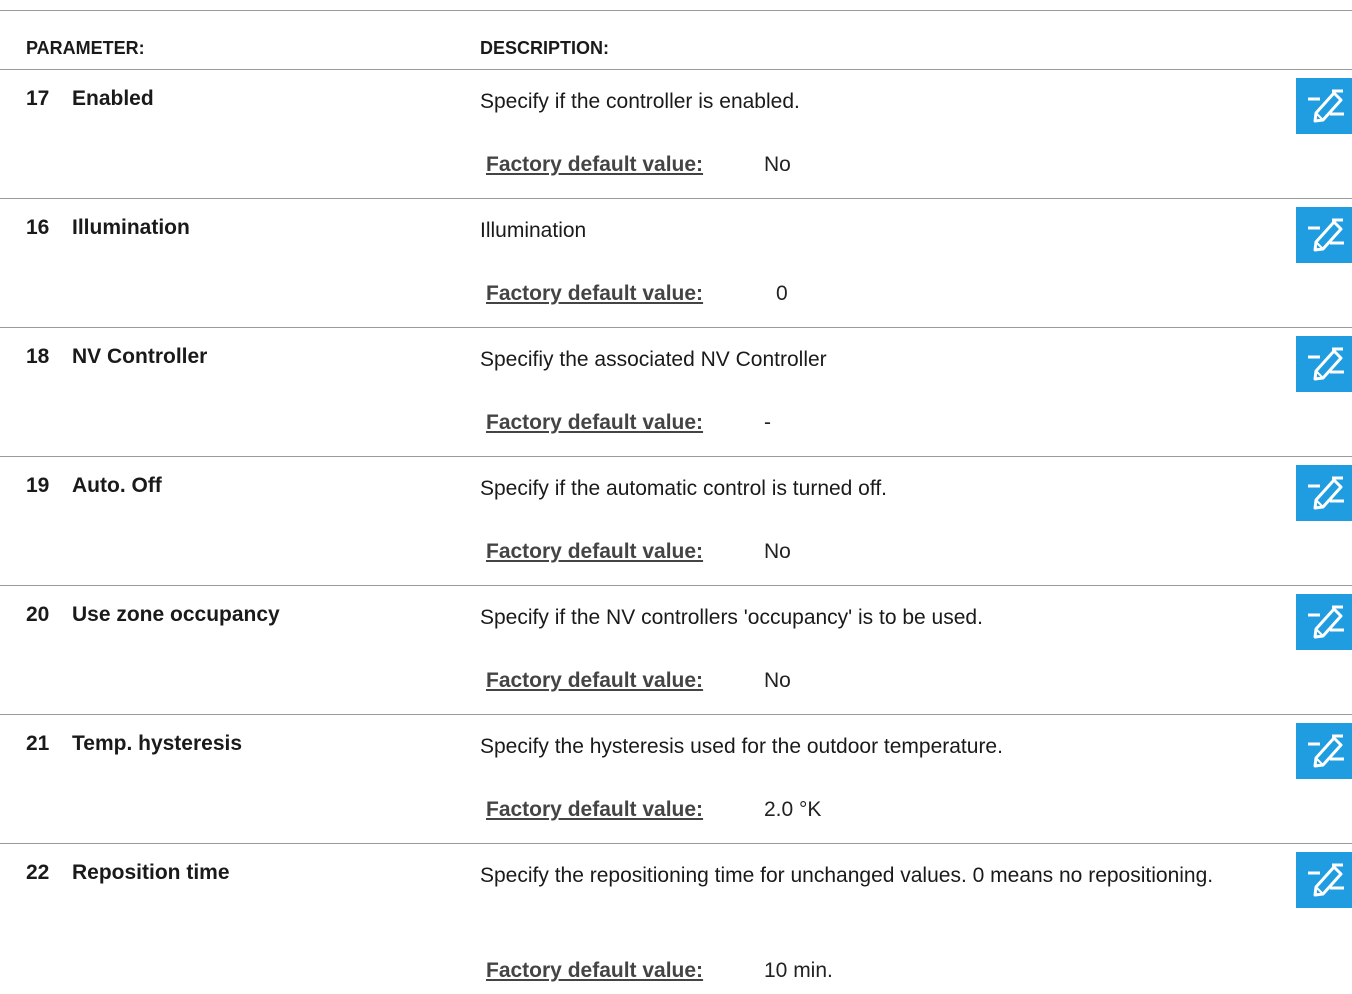  Describe the element at coordinates (38, 227) in the screenshot. I see `parameter-number: 16` at that location.